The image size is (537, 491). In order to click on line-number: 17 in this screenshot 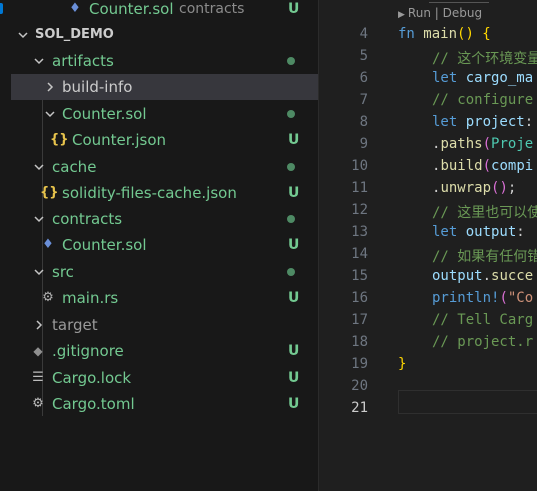, I will do `click(359, 320)`.